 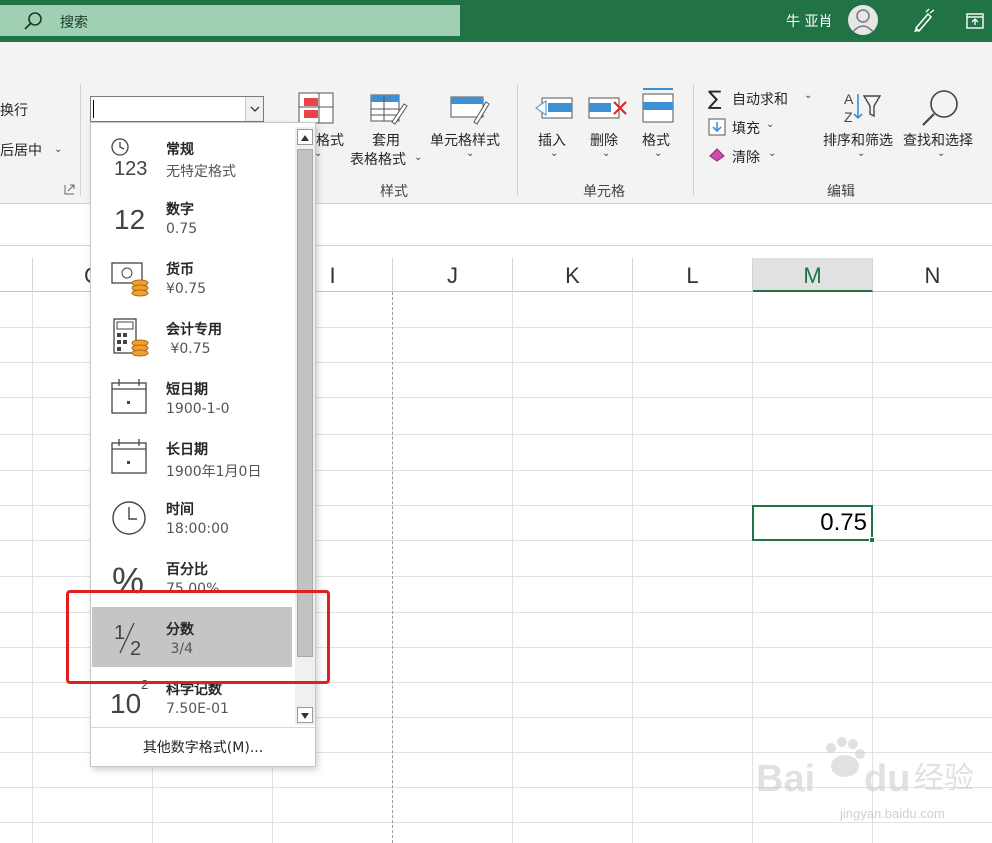 What do you see at coordinates (180, 150) in the screenshot?
I see `format-name: 常规` at bounding box center [180, 150].